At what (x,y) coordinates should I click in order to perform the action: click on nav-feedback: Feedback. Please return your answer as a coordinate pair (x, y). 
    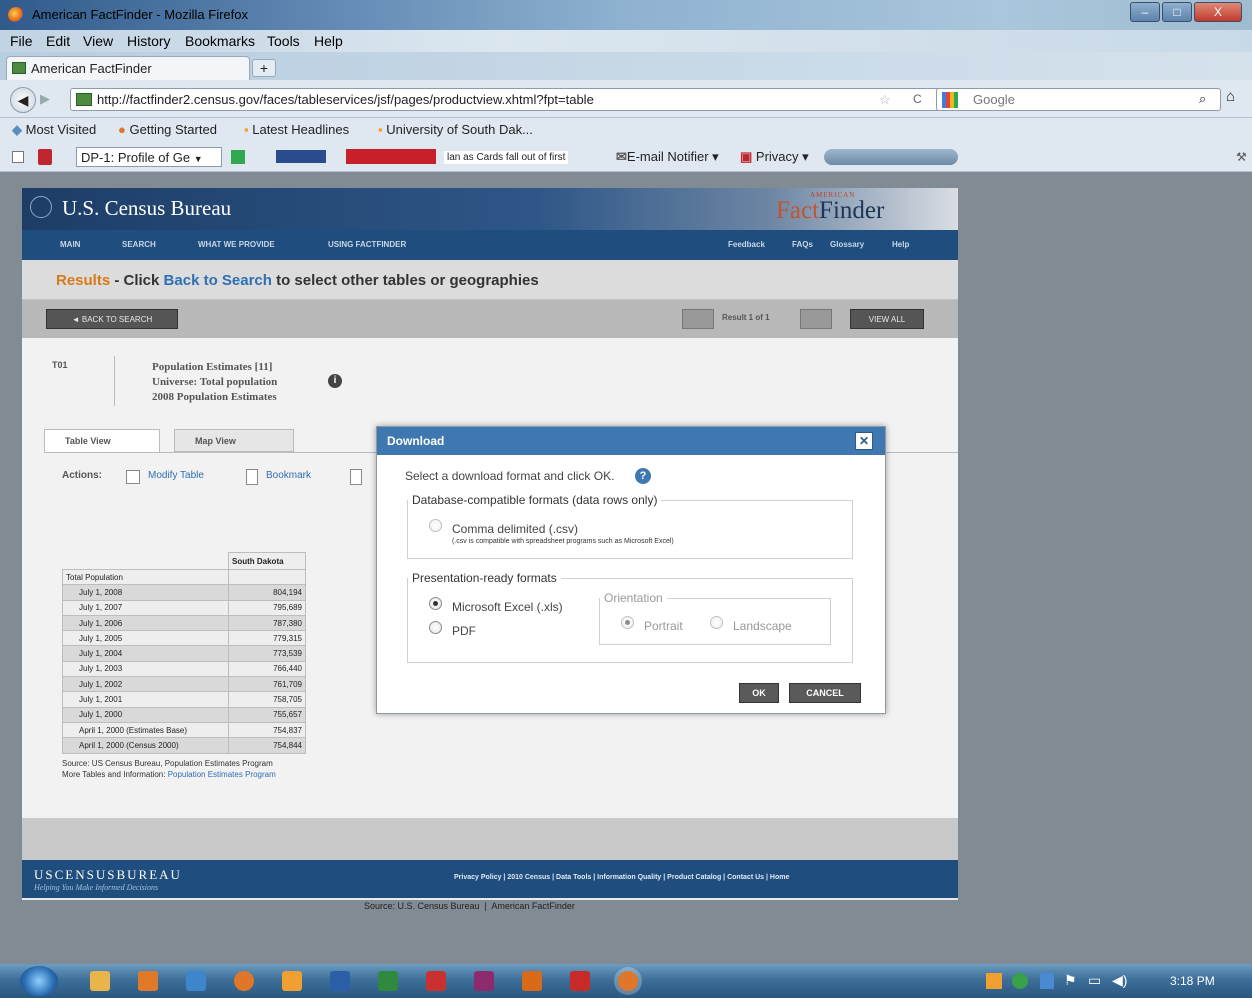
    Looking at the image, I should click on (746, 244).